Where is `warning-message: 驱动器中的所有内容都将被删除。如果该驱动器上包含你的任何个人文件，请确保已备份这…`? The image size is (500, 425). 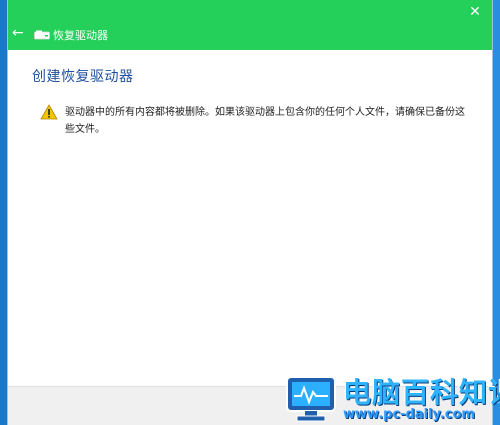
warning-message: 驱动器中的所有内容都将被删除。如果该驱动器上包含你的任何个人文件，请确保已备份这… is located at coordinates (265, 121).